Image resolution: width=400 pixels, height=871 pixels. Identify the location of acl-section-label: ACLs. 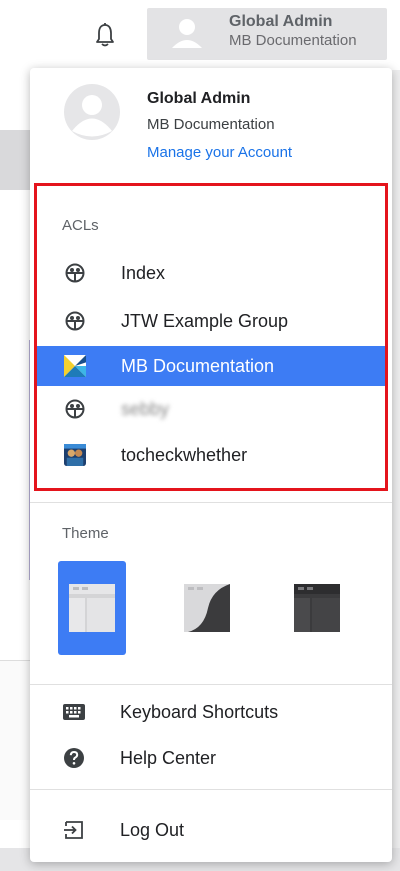
(80, 225).